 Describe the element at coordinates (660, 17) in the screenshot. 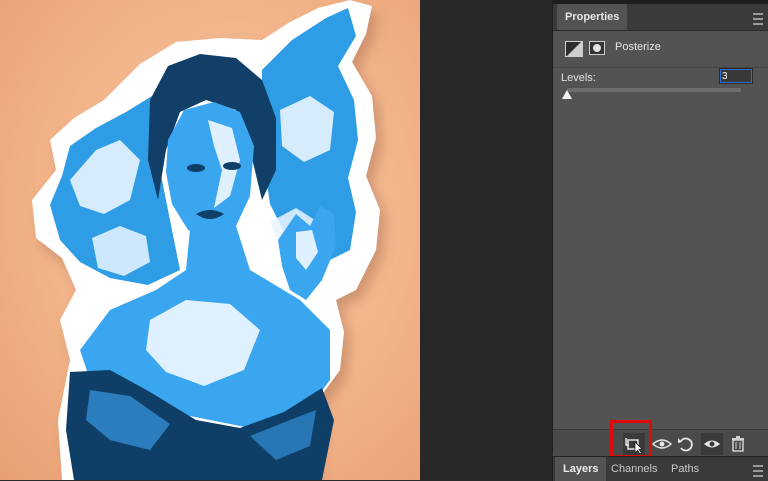

I see `properties-tab-bar: Properties` at that location.